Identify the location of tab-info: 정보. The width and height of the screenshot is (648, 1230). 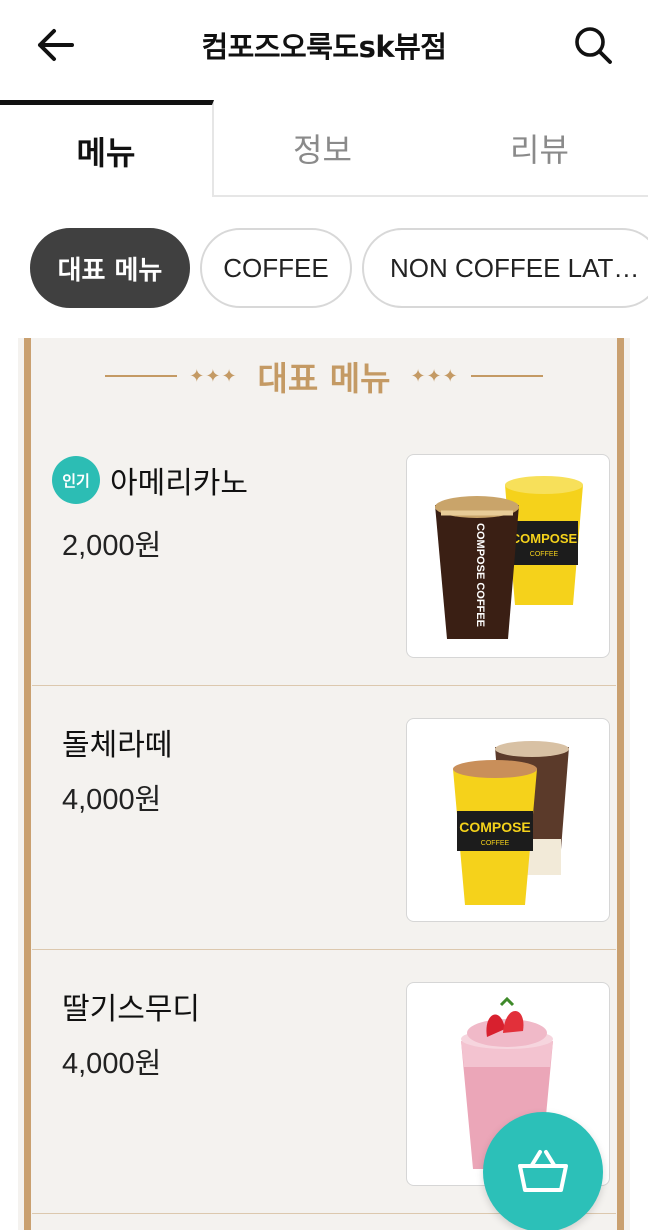
(322, 147).